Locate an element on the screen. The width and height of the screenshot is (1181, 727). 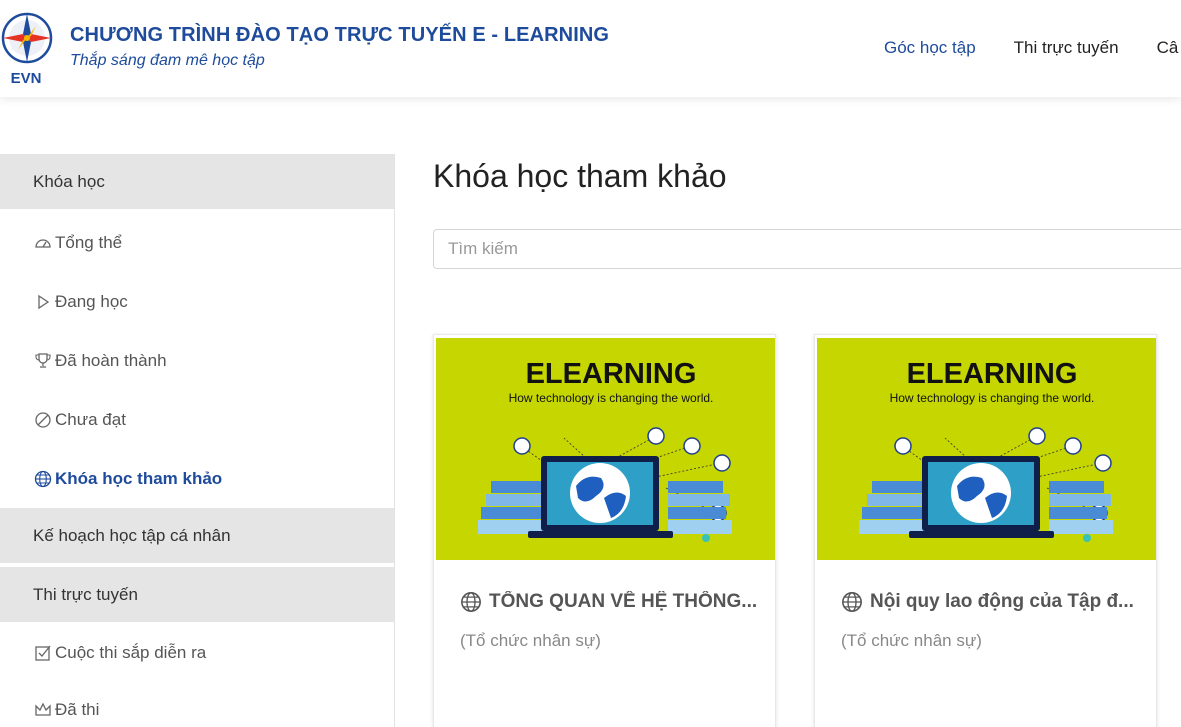
sidebar-item-label: Đang học is located at coordinates (91, 301).